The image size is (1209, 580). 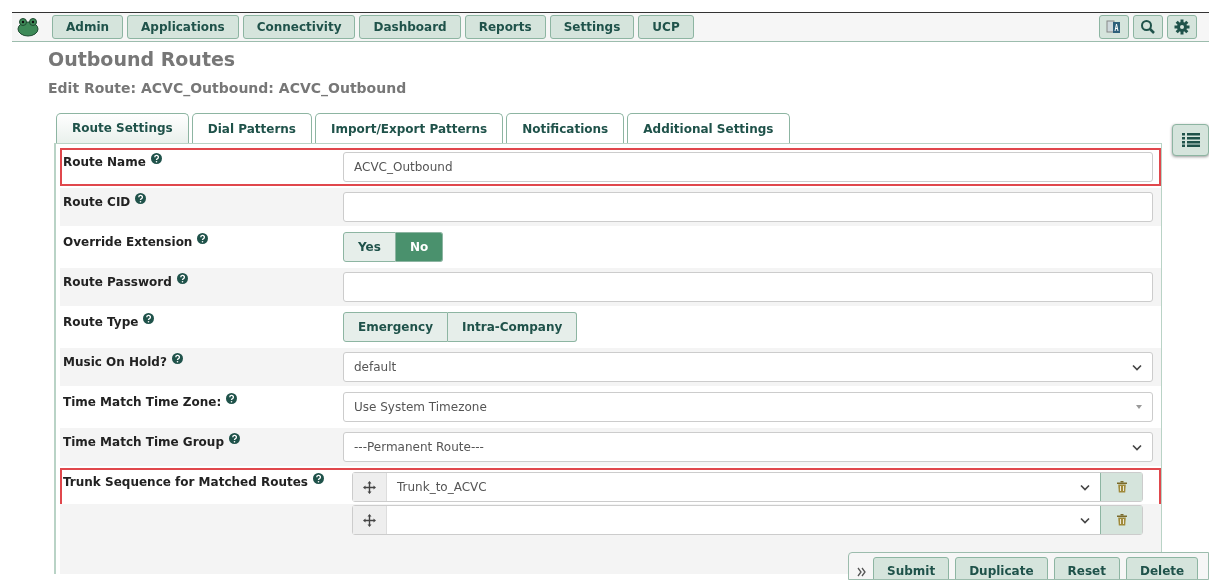 What do you see at coordinates (1182, 27) in the screenshot?
I see `settings-icon` at bounding box center [1182, 27].